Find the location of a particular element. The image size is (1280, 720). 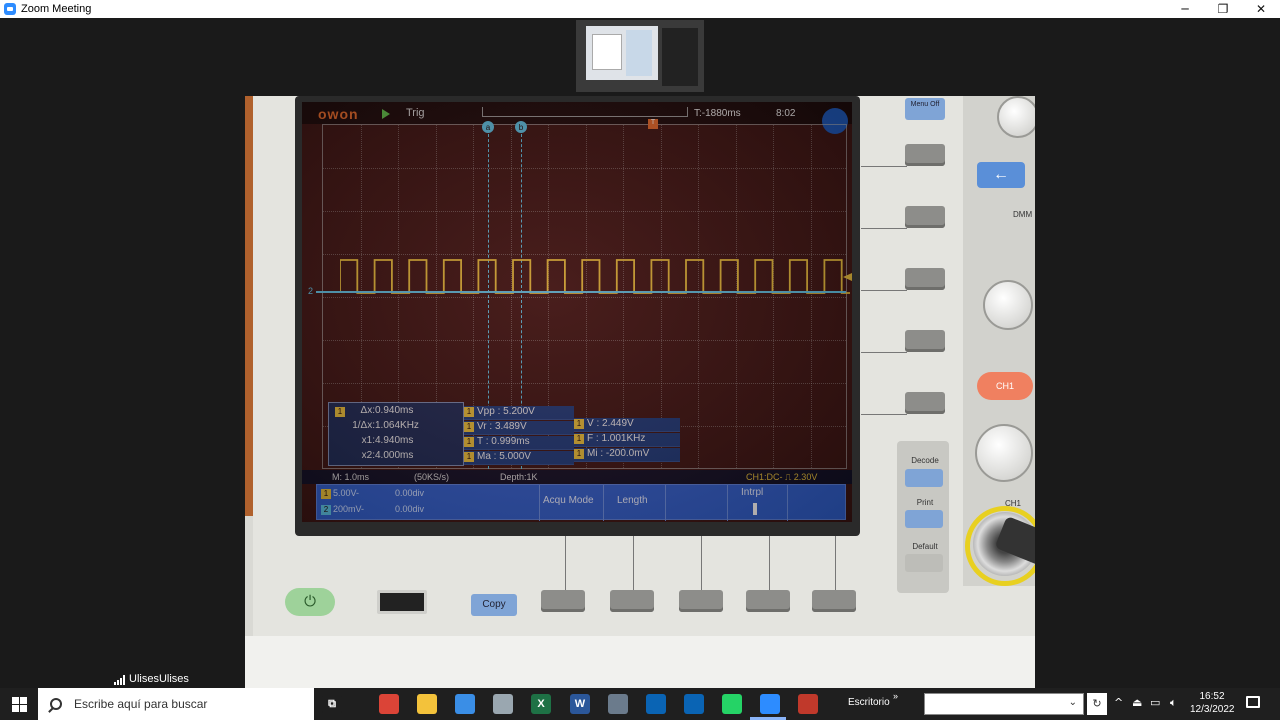

print-button is located at coordinates (924, 519).